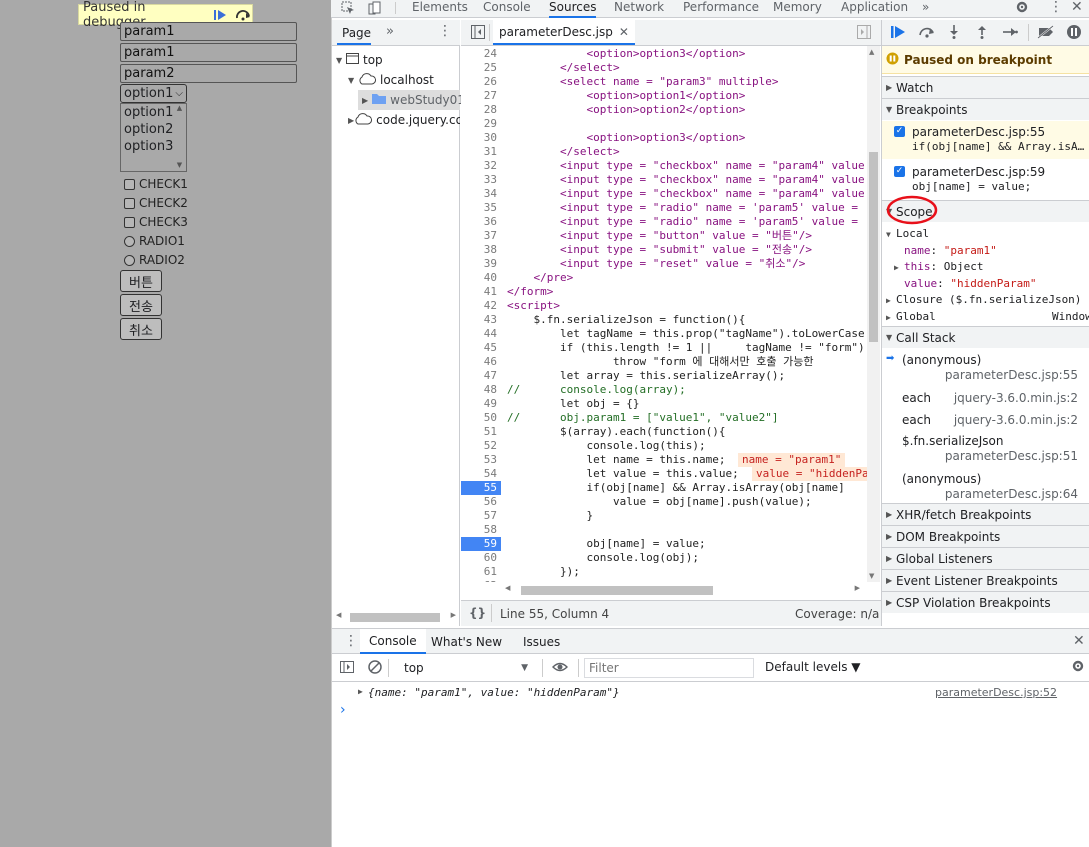 The height and width of the screenshot is (847, 1089). What do you see at coordinates (356, 33) in the screenshot?
I see `tab-page: Page` at bounding box center [356, 33].